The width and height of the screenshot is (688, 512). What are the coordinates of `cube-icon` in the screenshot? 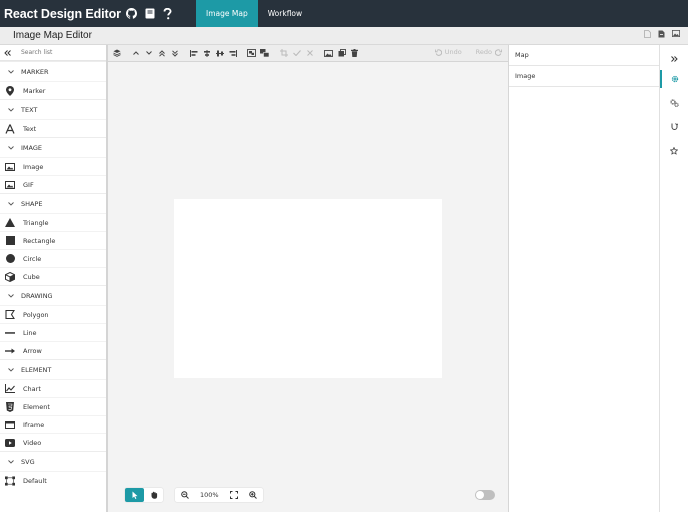 It's located at (10, 276).